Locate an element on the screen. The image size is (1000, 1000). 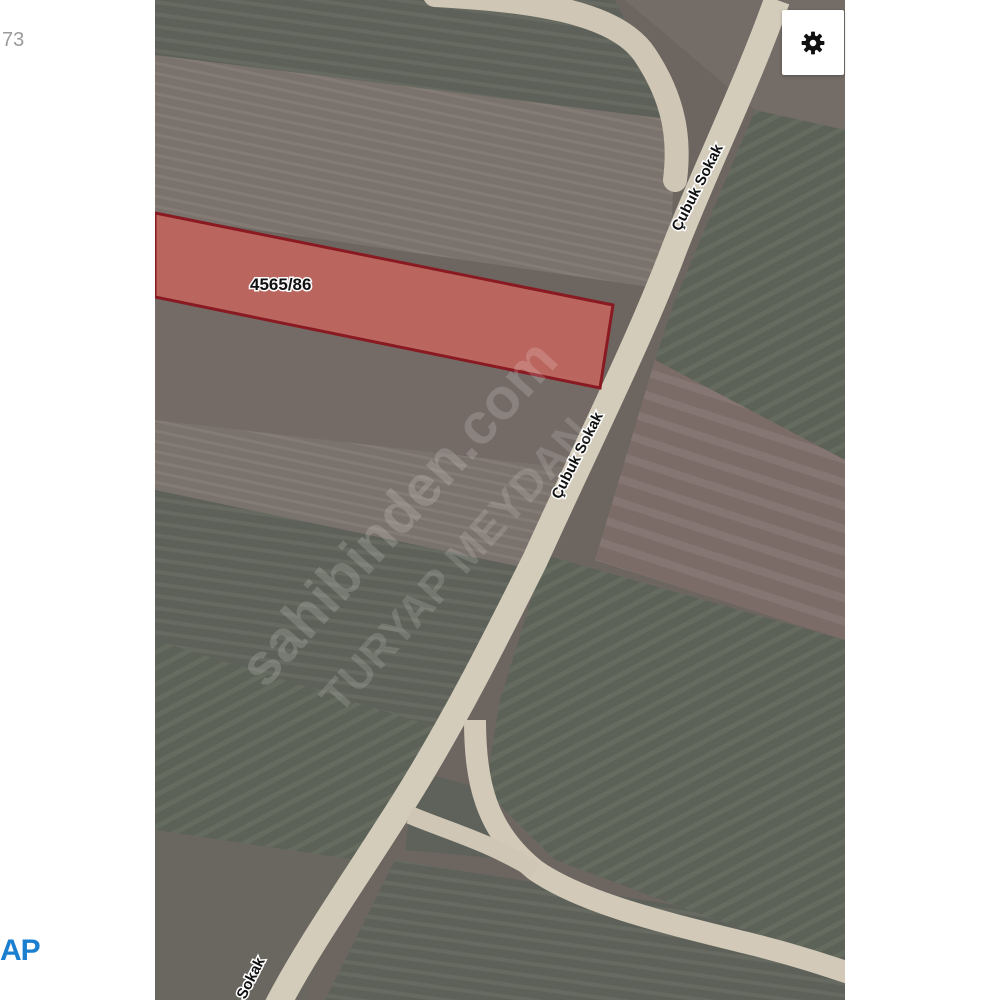
gear-icon is located at coordinates (813, 42).